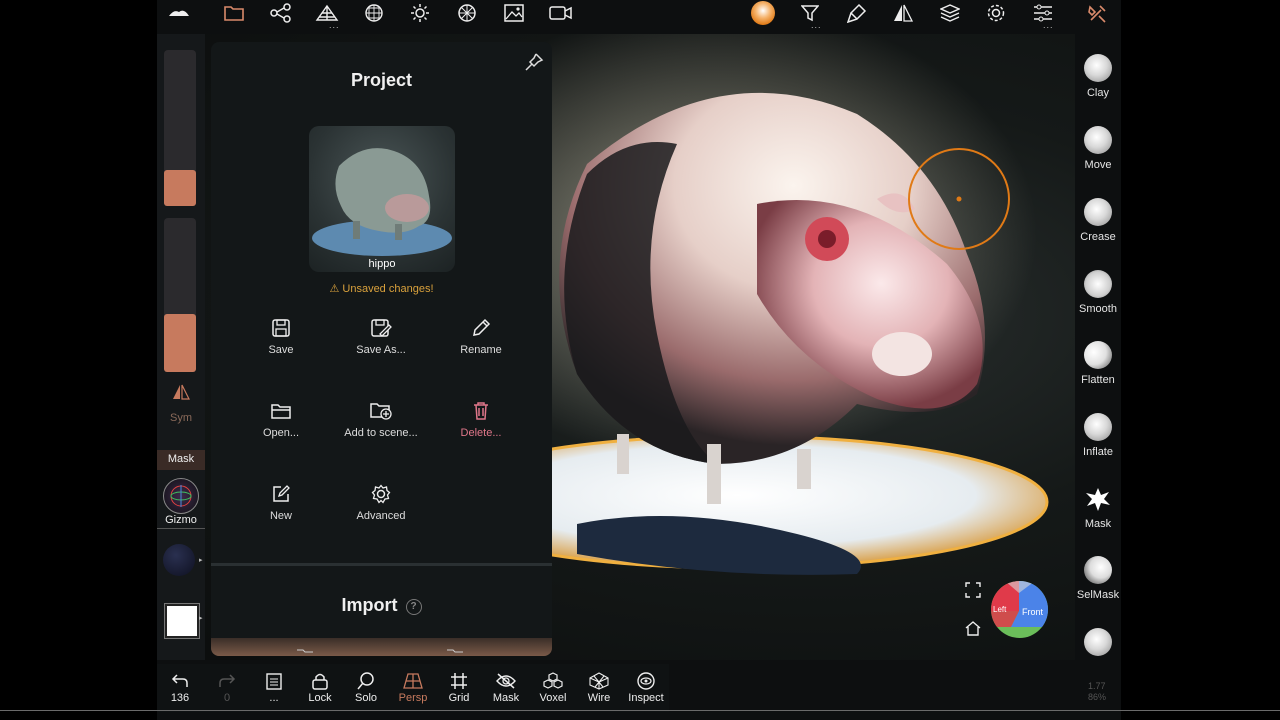 This screenshot has height=720, width=1280. Describe the element at coordinates (459, 681) in the screenshot. I see `grid-icon` at that location.